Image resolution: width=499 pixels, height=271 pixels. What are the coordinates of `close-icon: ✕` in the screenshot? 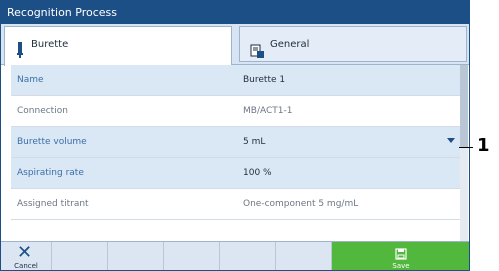 It's located at (25, 252).